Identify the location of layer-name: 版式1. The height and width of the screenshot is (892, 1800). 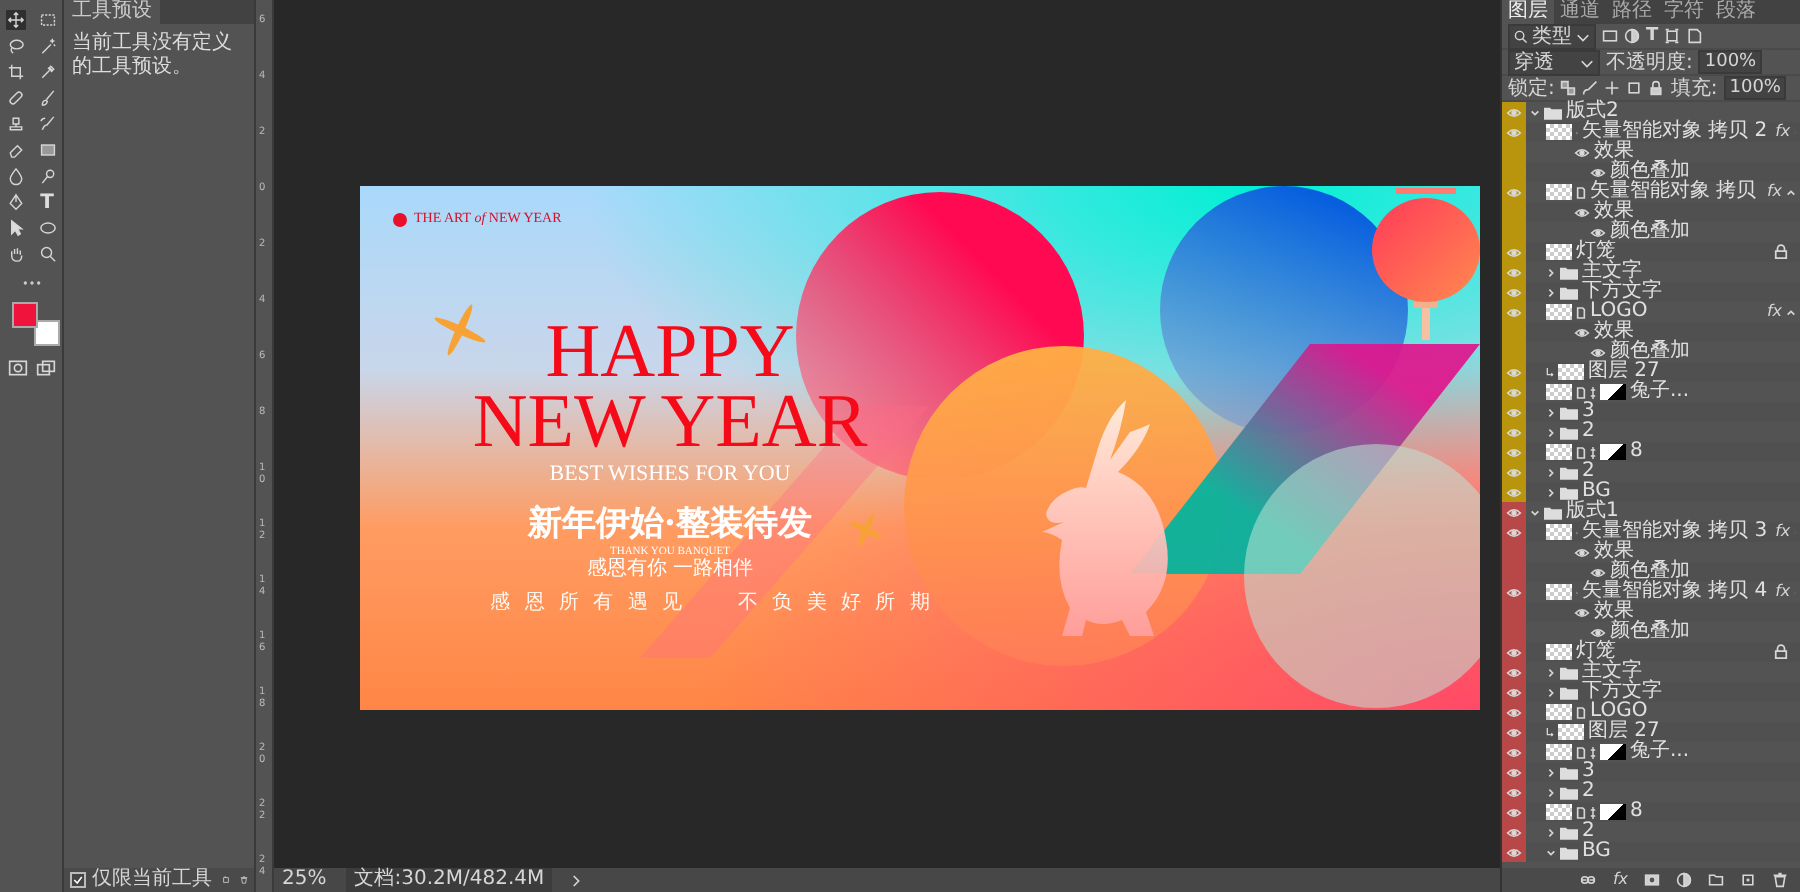
(1594, 512).